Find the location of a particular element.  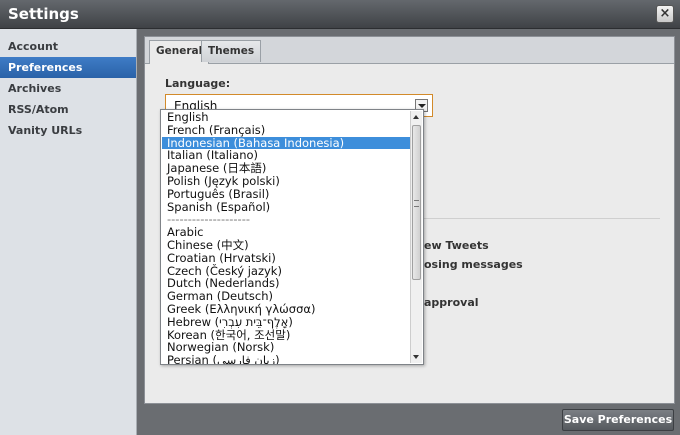

language-option: Croatian (Hrvatski) is located at coordinates (286, 258).